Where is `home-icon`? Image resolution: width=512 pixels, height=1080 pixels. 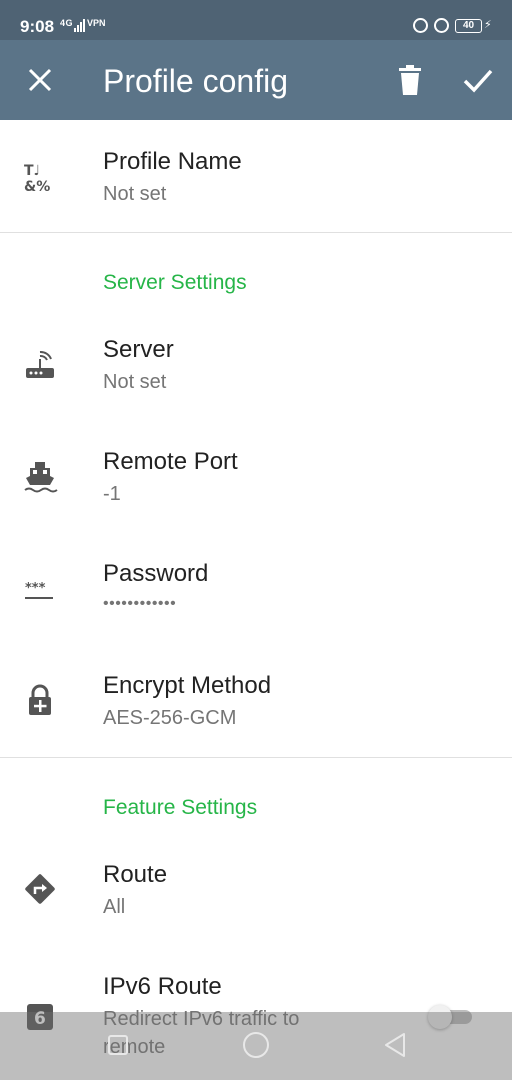
home-icon is located at coordinates (256, 1045).